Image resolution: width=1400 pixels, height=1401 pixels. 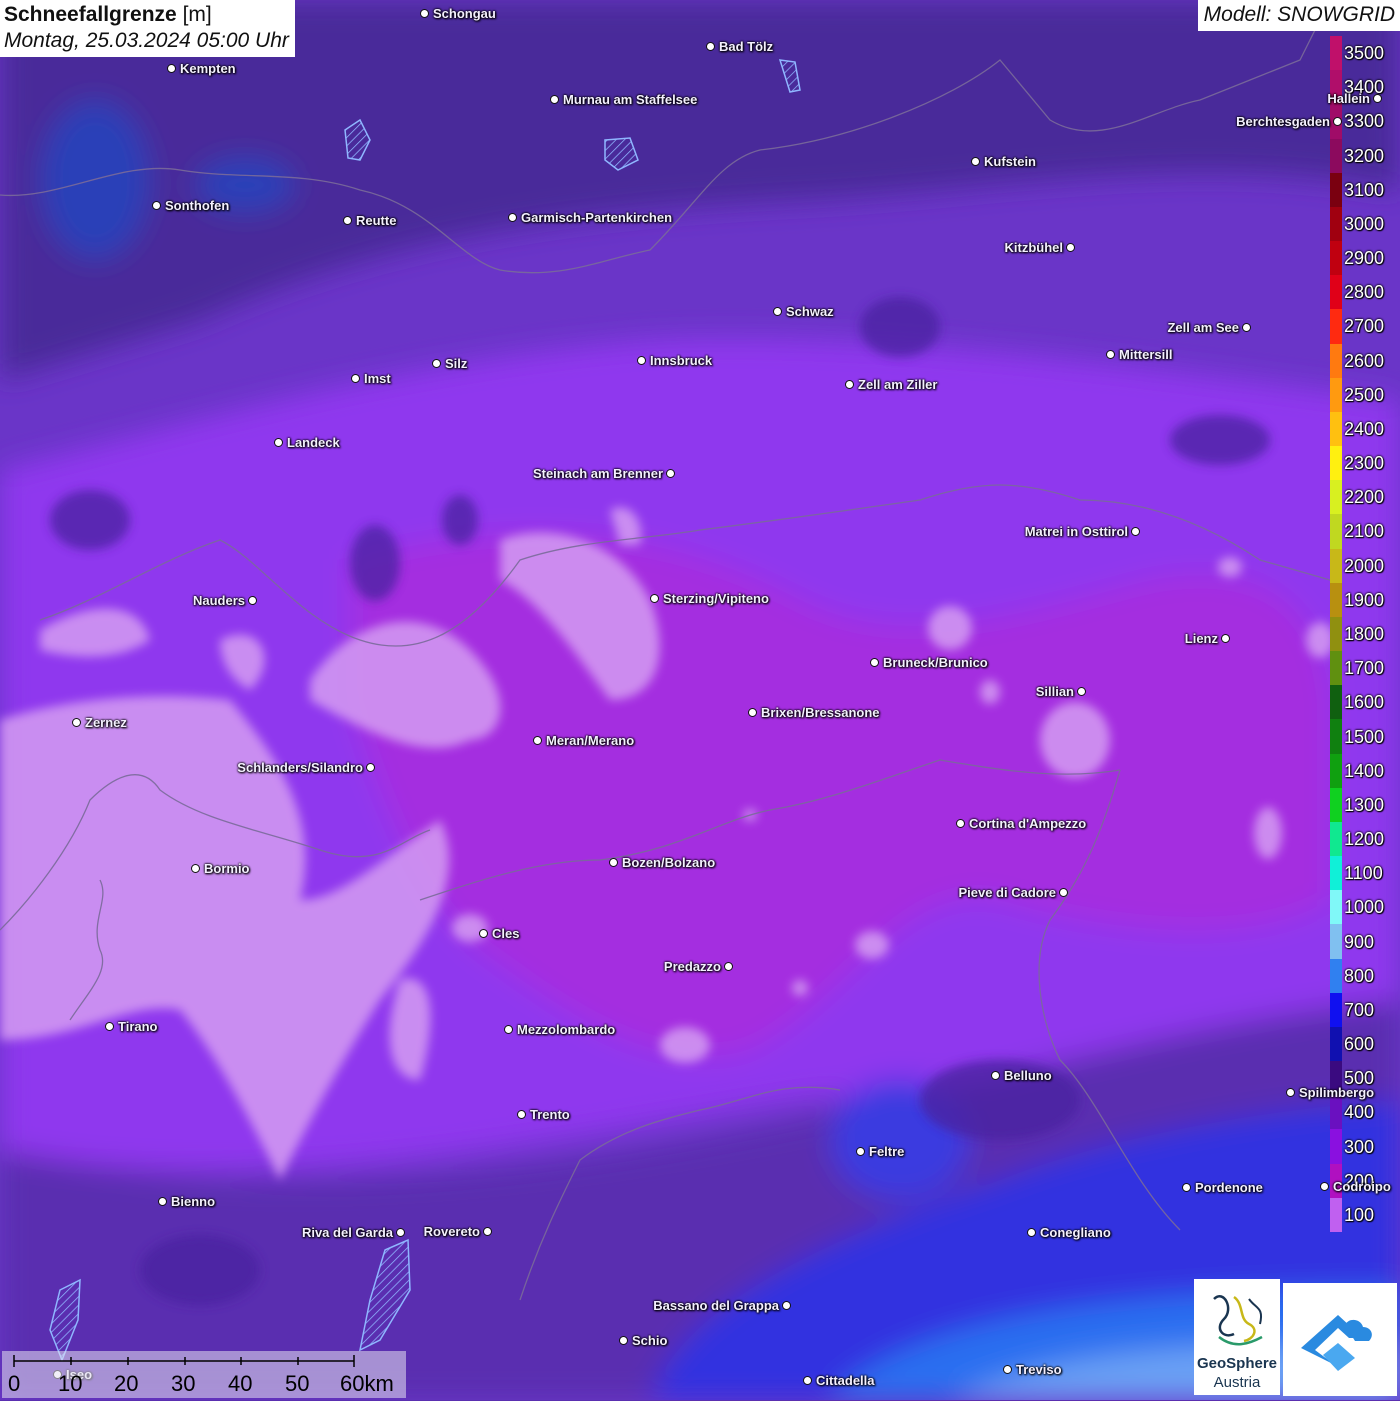 What do you see at coordinates (1364, 770) in the screenshot?
I see `legend-label: 1400` at bounding box center [1364, 770].